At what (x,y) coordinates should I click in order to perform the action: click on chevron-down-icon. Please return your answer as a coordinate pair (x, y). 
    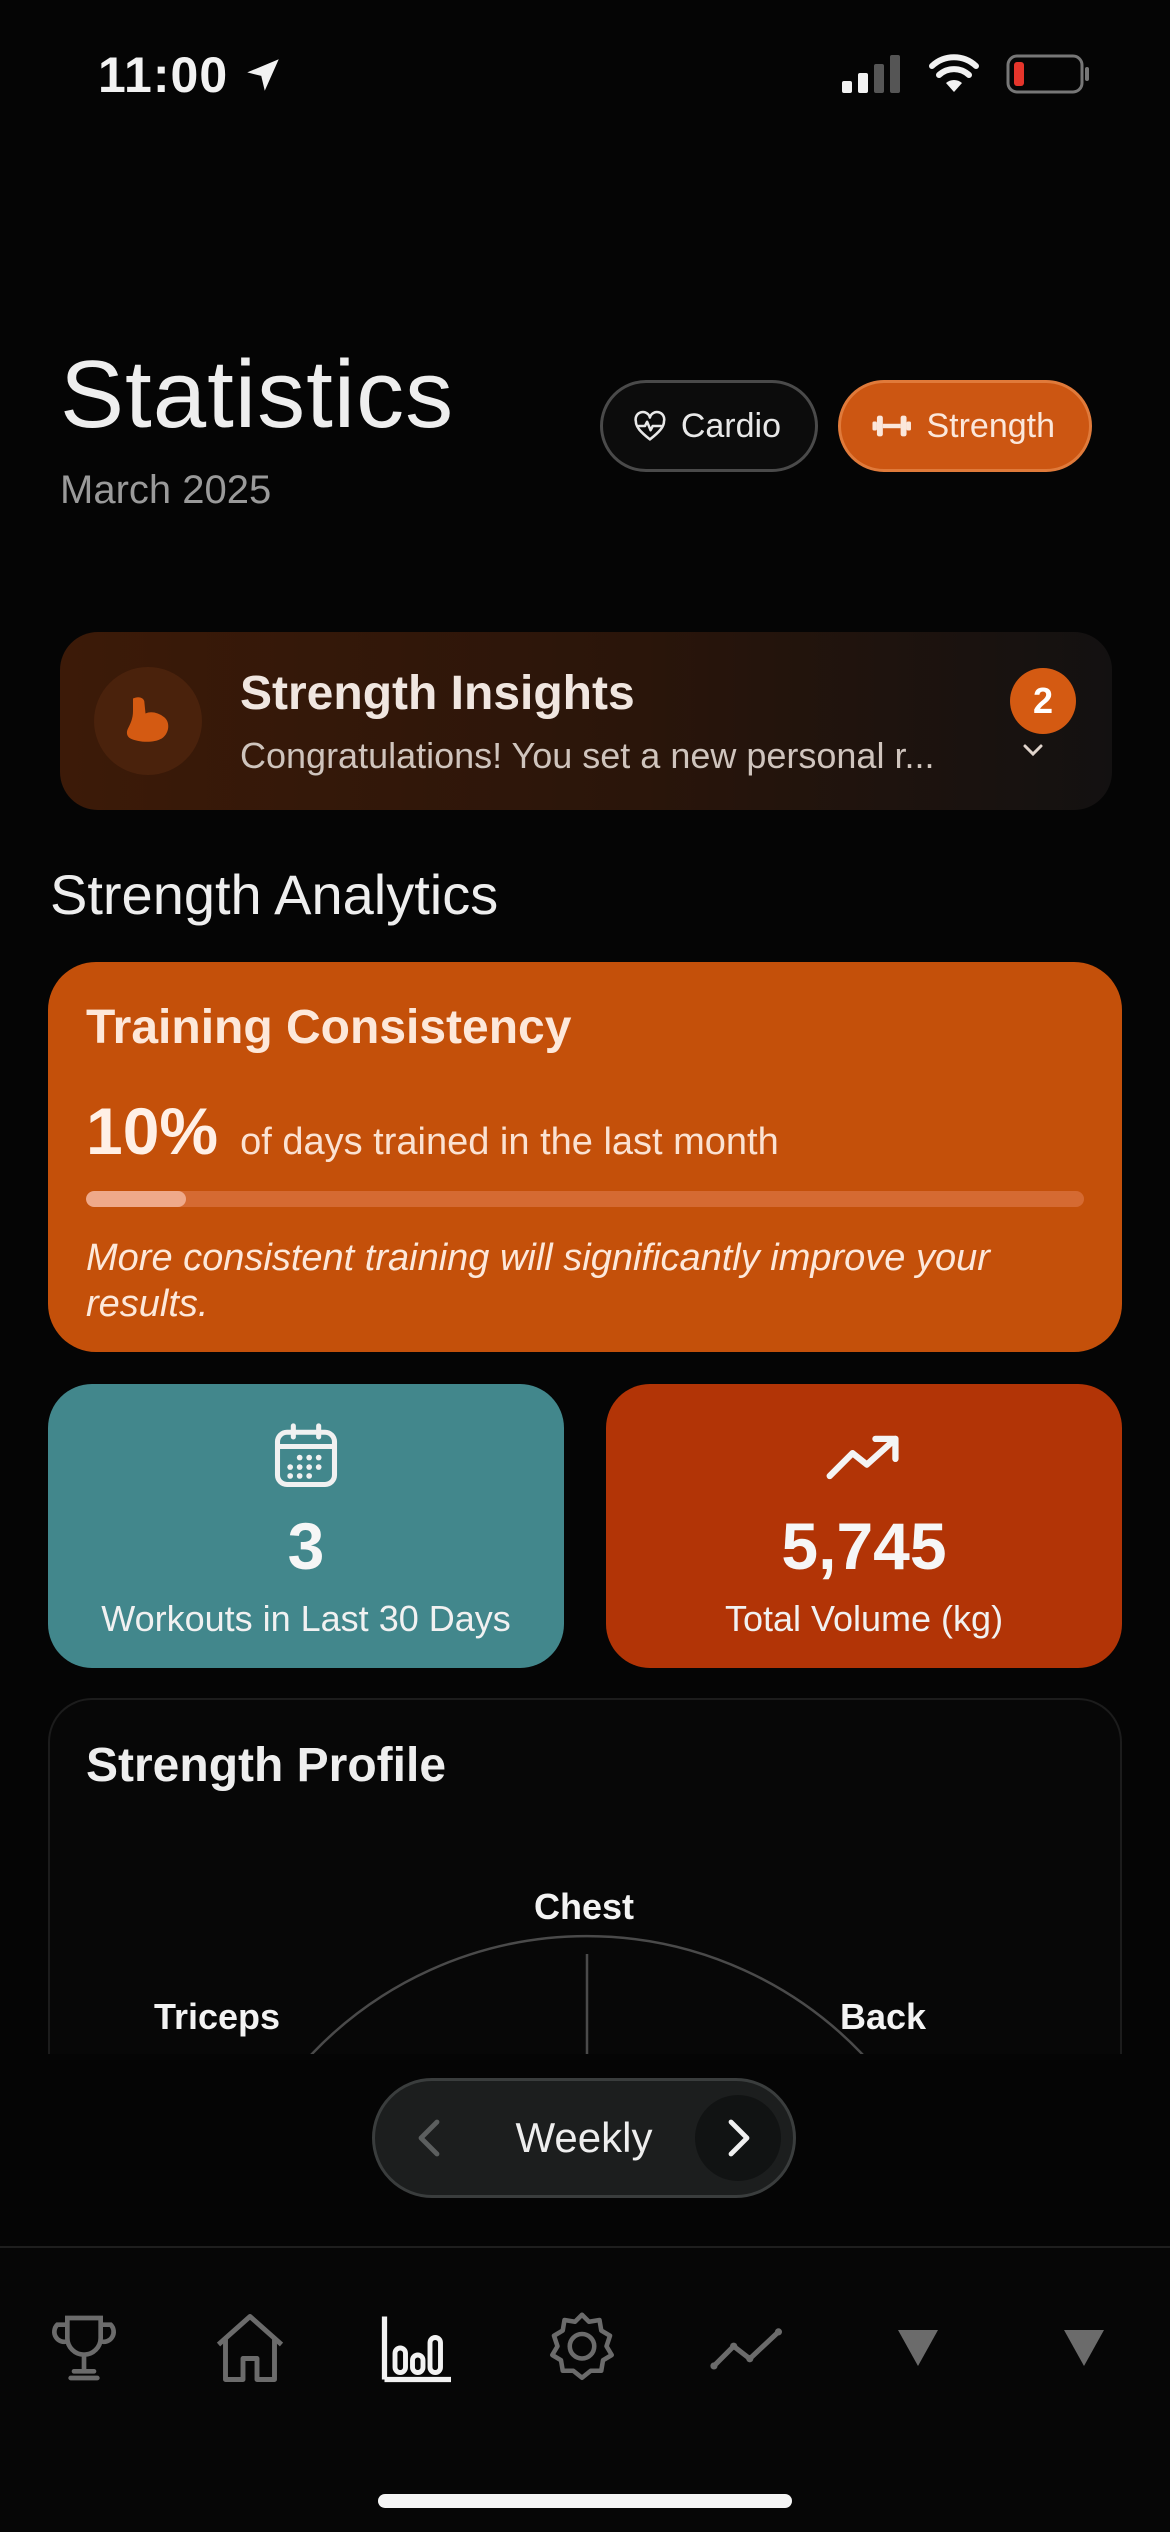
    Looking at the image, I should click on (1033, 750).